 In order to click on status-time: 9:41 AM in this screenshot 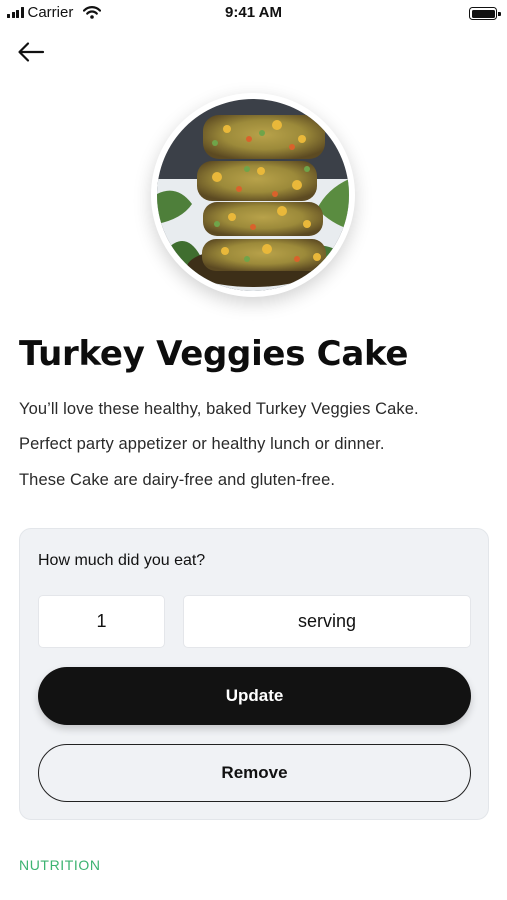, I will do `click(253, 12)`.